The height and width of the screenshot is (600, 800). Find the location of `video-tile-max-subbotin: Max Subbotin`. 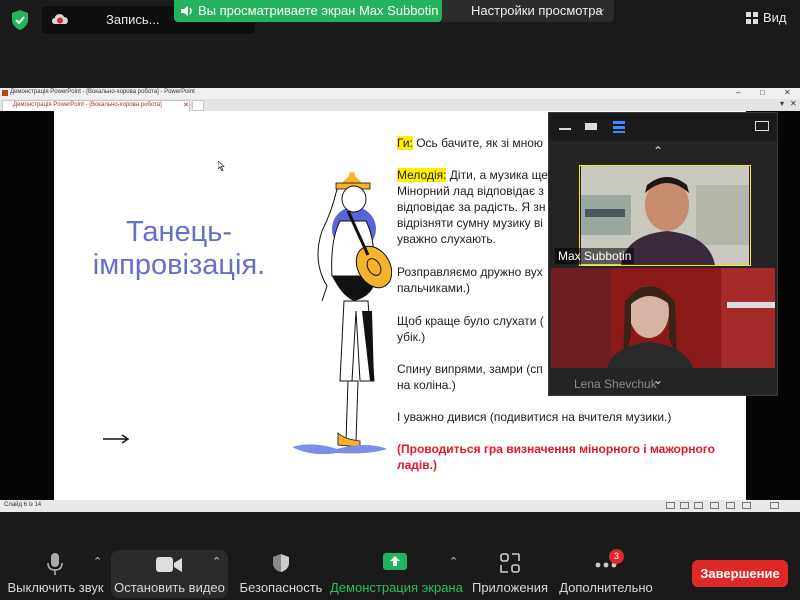

video-tile-max-subbotin: Max Subbotin is located at coordinates (663, 215).